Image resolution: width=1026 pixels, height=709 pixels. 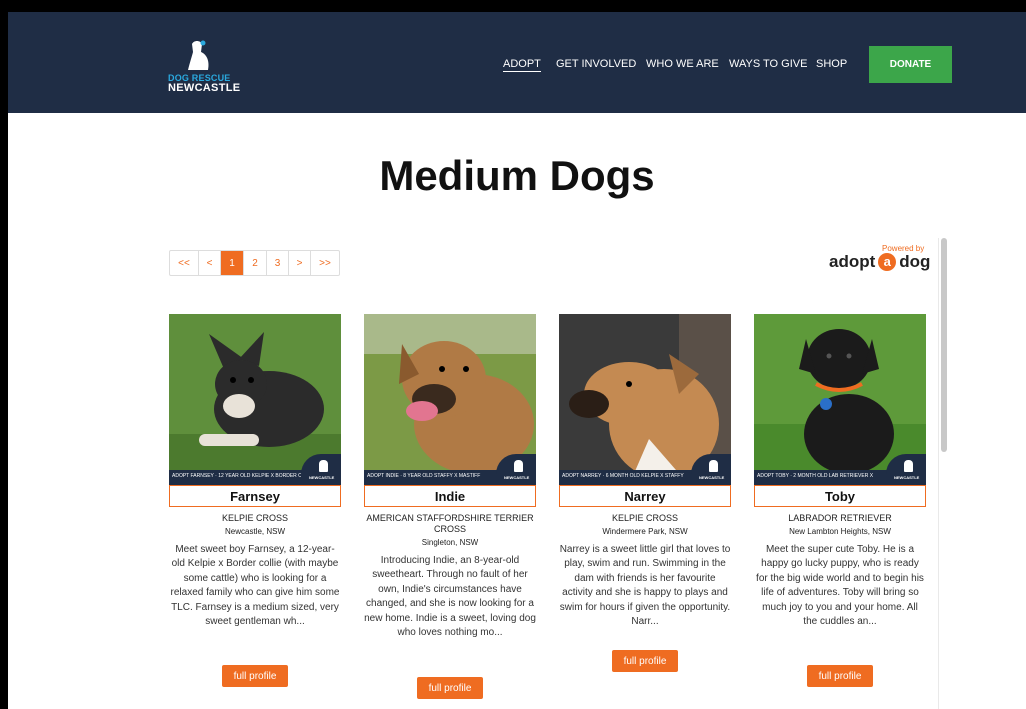 What do you see at coordinates (184, 263) in the screenshot?
I see `pagination-first: <<` at bounding box center [184, 263].